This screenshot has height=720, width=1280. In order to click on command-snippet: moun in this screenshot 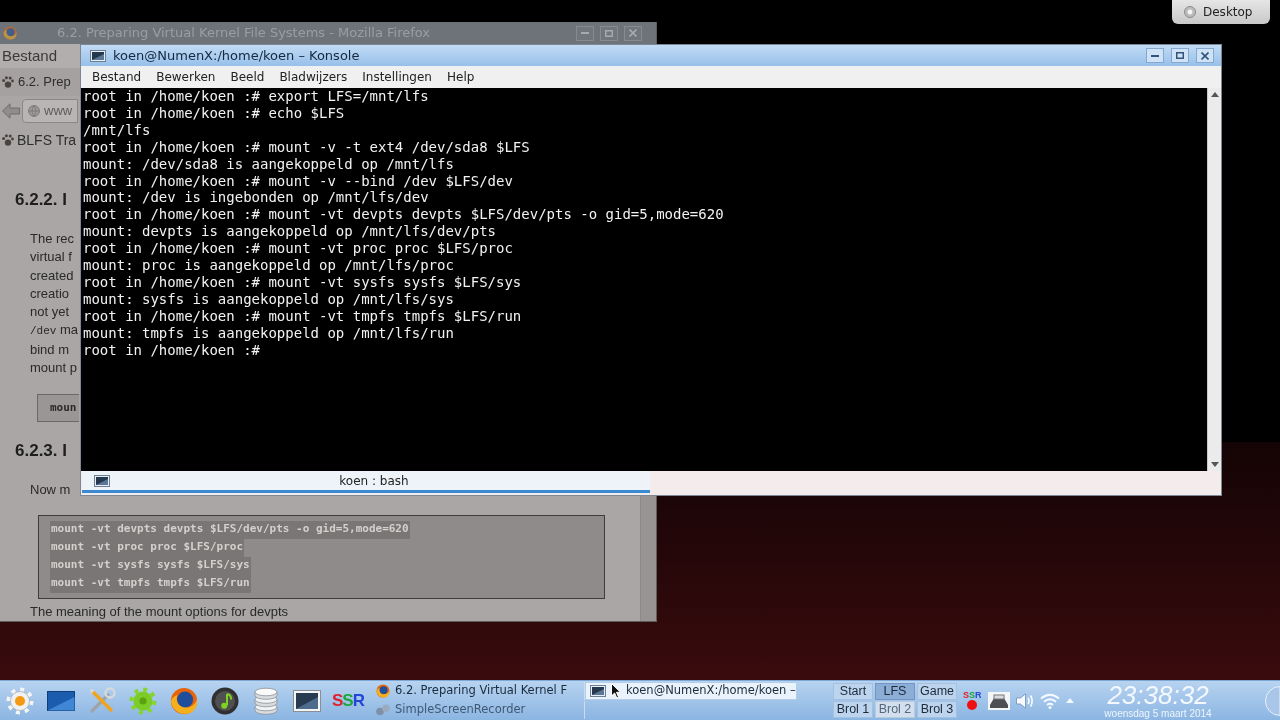, I will do `click(58, 408)`.